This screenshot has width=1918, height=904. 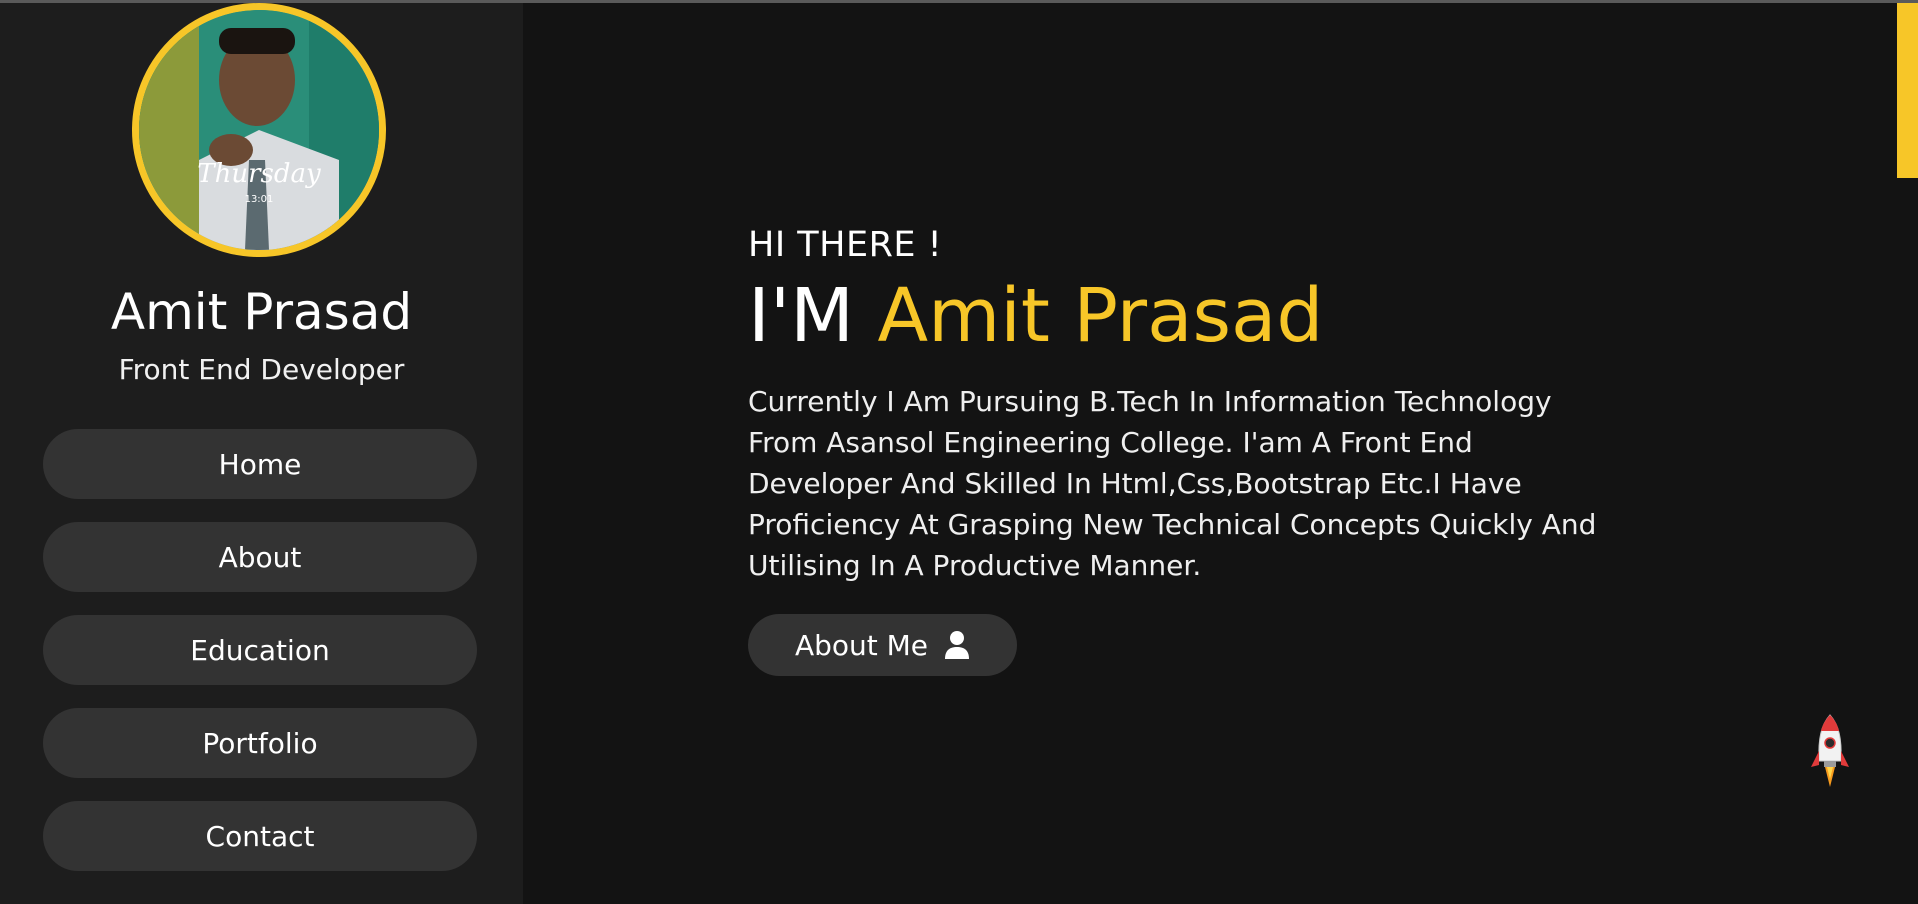 What do you see at coordinates (1100, 316) in the screenshot?
I see `hero-name: Amit Prasad` at bounding box center [1100, 316].